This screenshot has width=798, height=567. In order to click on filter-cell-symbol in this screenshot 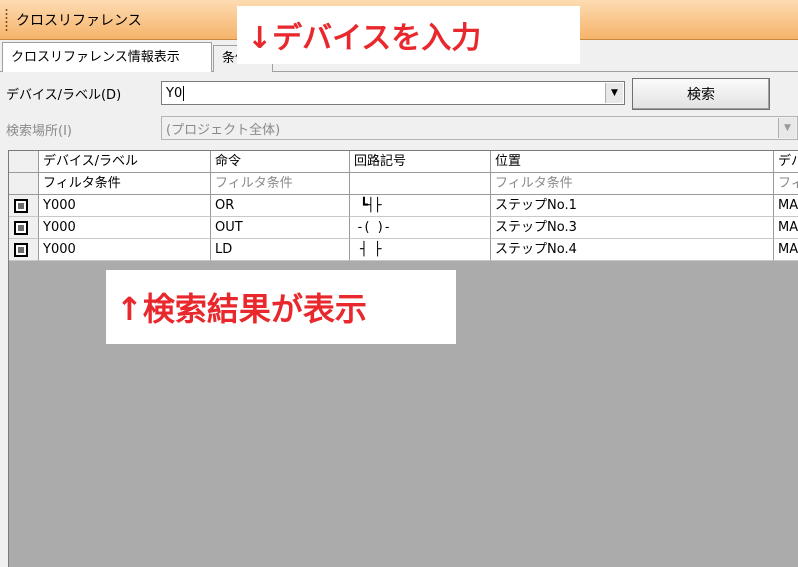, I will do `click(420, 184)`.